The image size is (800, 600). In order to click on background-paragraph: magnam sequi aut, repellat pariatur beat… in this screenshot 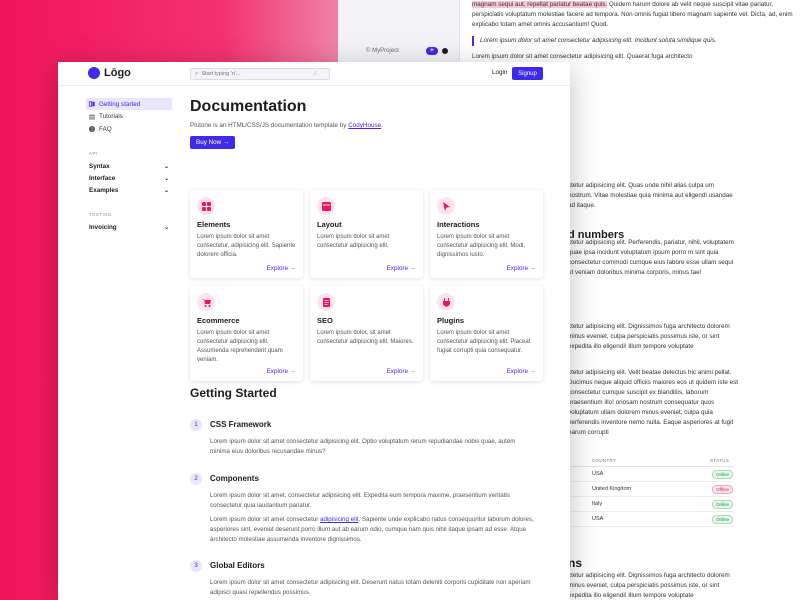, I will do `click(633, 15)`.